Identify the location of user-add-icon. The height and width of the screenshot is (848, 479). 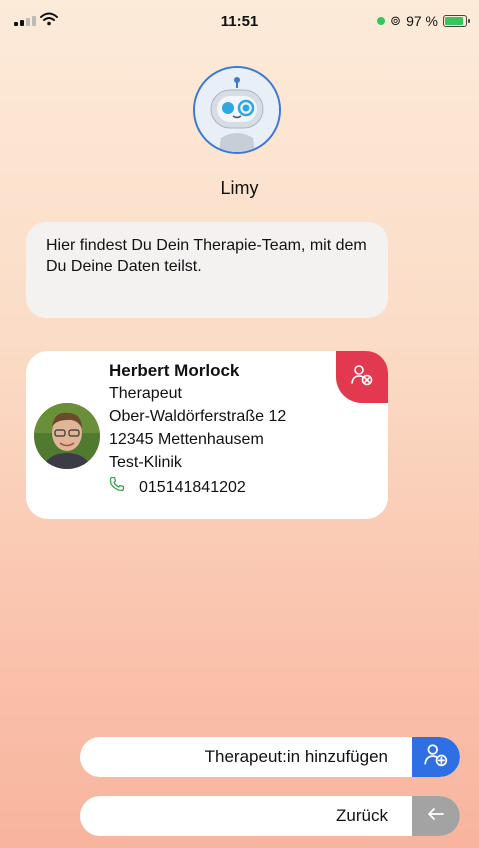
(436, 757).